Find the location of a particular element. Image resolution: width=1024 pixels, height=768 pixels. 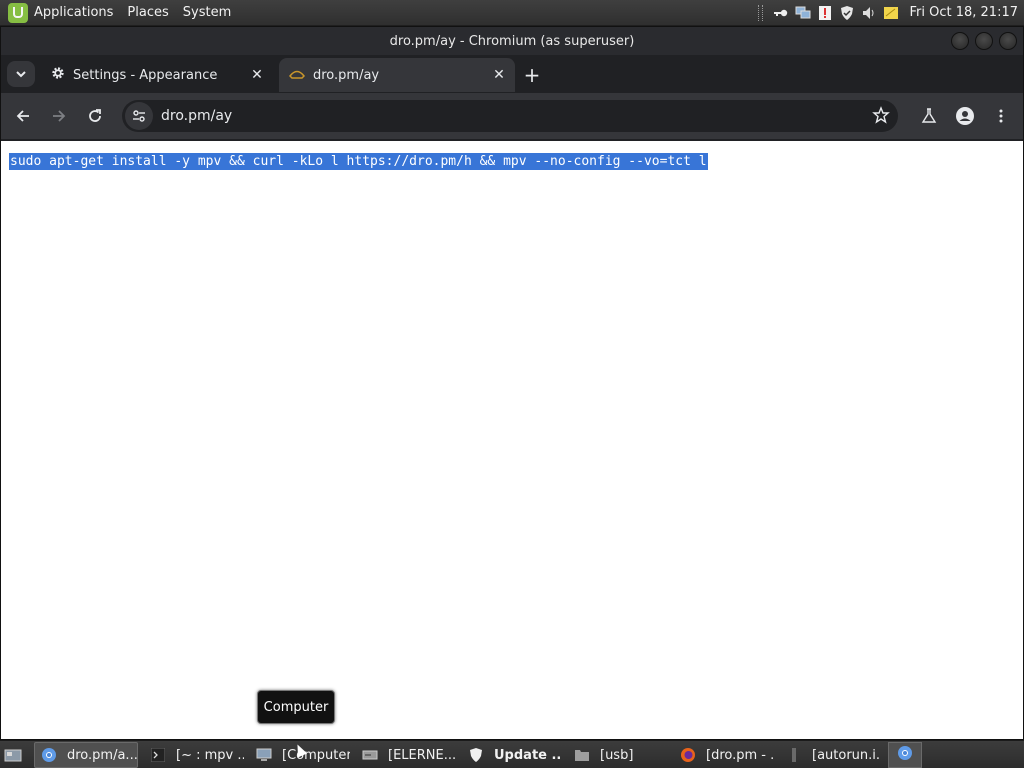

forward-button is located at coordinates (59, 116).